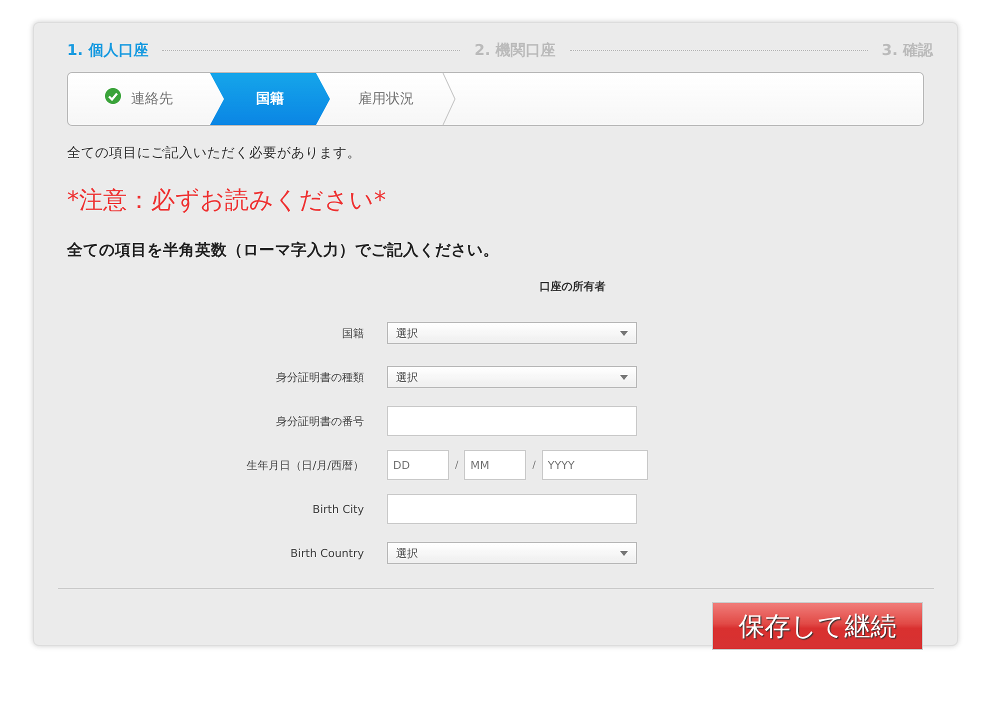 The image size is (1000, 708). Describe the element at coordinates (418, 465) in the screenshot. I see `date-input: DD` at that location.